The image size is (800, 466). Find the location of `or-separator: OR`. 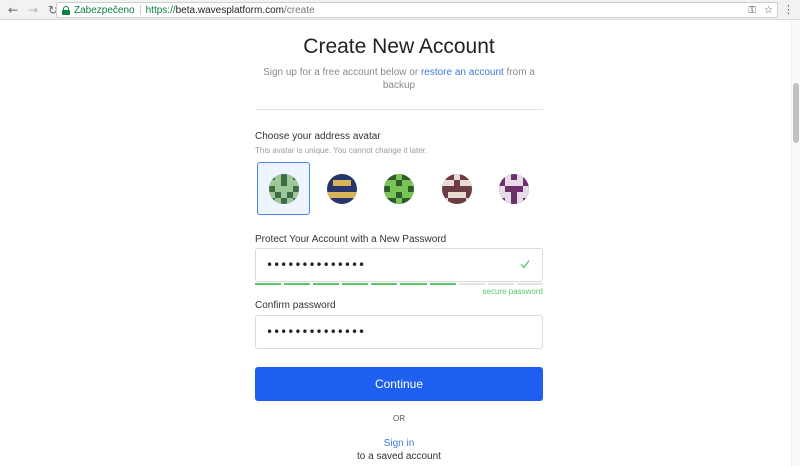

or-separator: OR is located at coordinates (399, 418).